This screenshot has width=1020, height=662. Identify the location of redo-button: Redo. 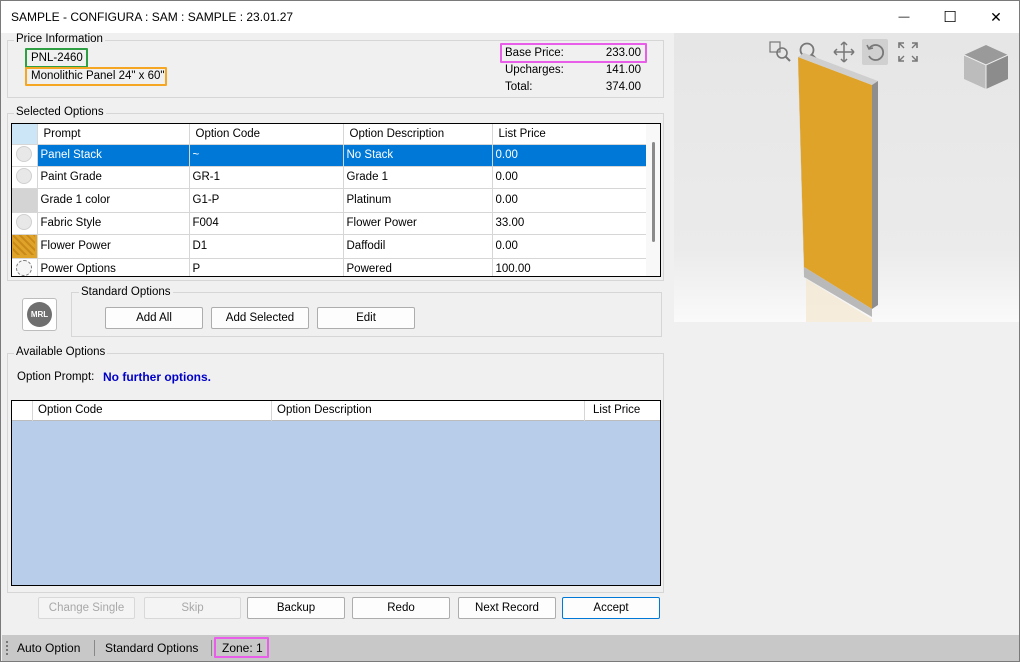
(401, 608).